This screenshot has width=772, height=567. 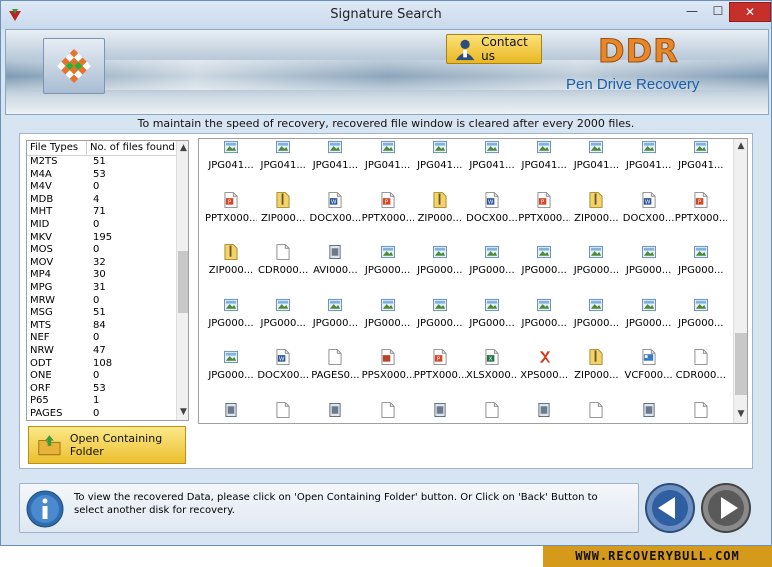 I want to click on list-scroll-thumb, so click(x=183, y=282).